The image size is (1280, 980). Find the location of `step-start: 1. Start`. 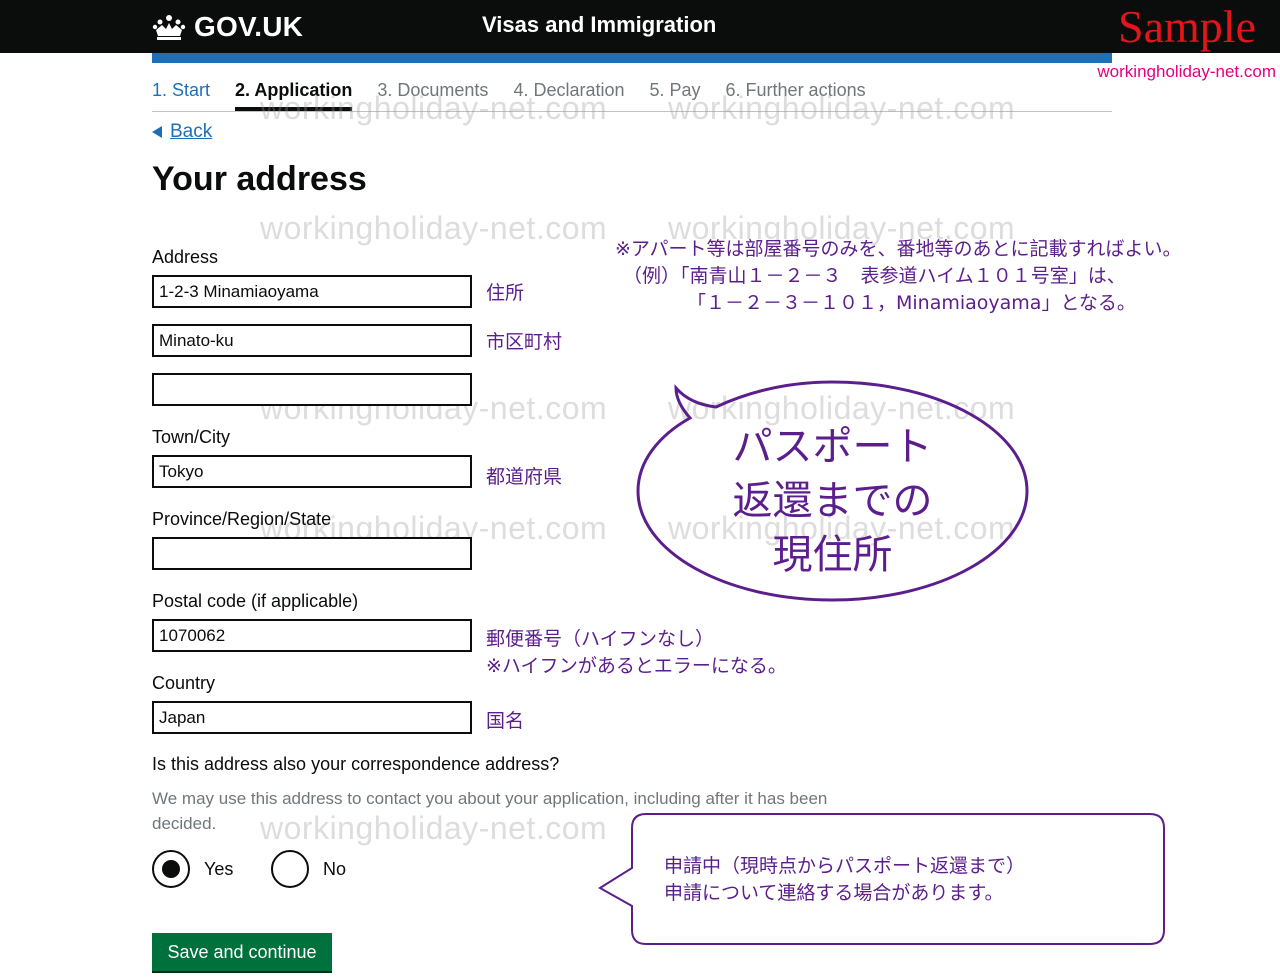

step-start: 1. Start is located at coordinates (181, 95).